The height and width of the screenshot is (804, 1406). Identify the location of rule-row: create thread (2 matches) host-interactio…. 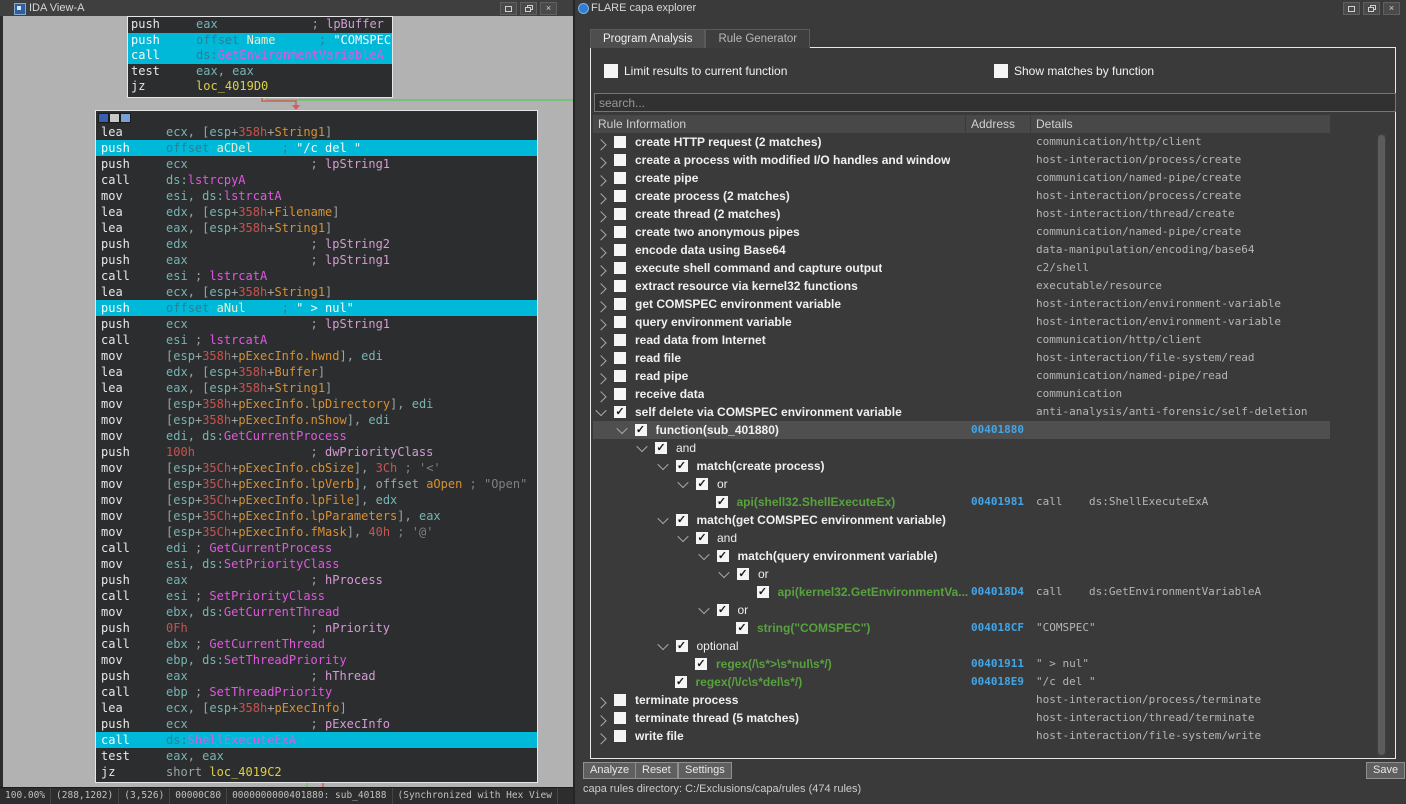
(961, 214).